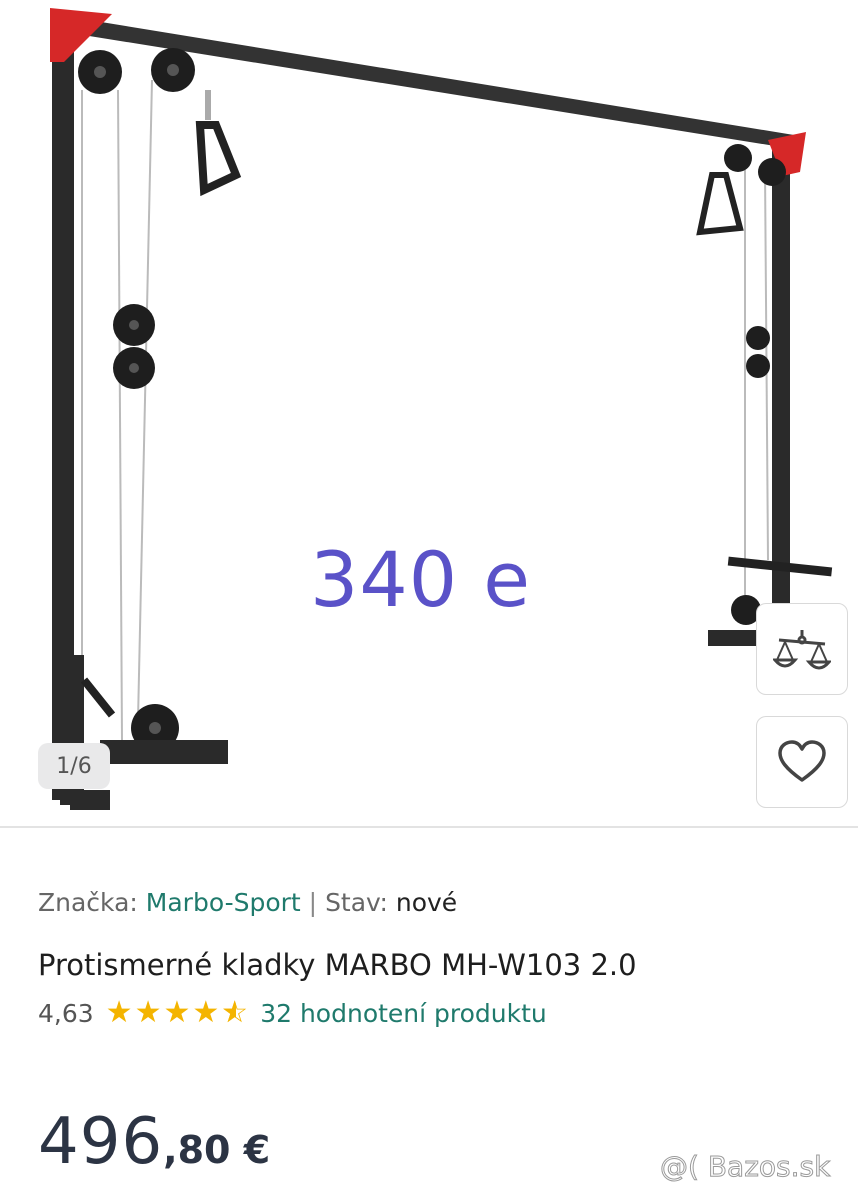  I want to click on compare-button, so click(802, 649).